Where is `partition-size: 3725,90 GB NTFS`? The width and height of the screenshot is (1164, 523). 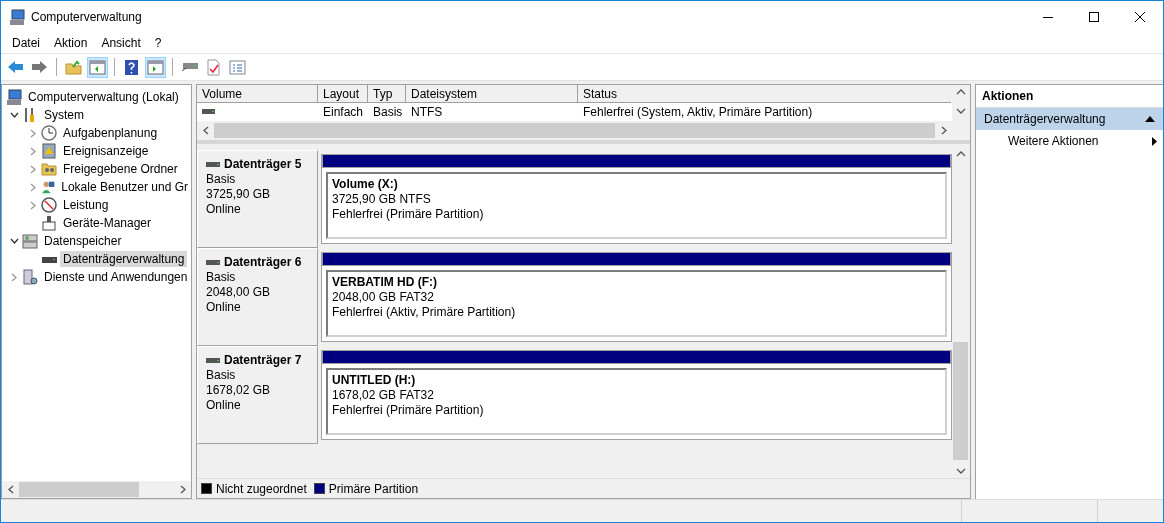
partition-size: 3725,90 GB NTFS is located at coordinates (382, 199).